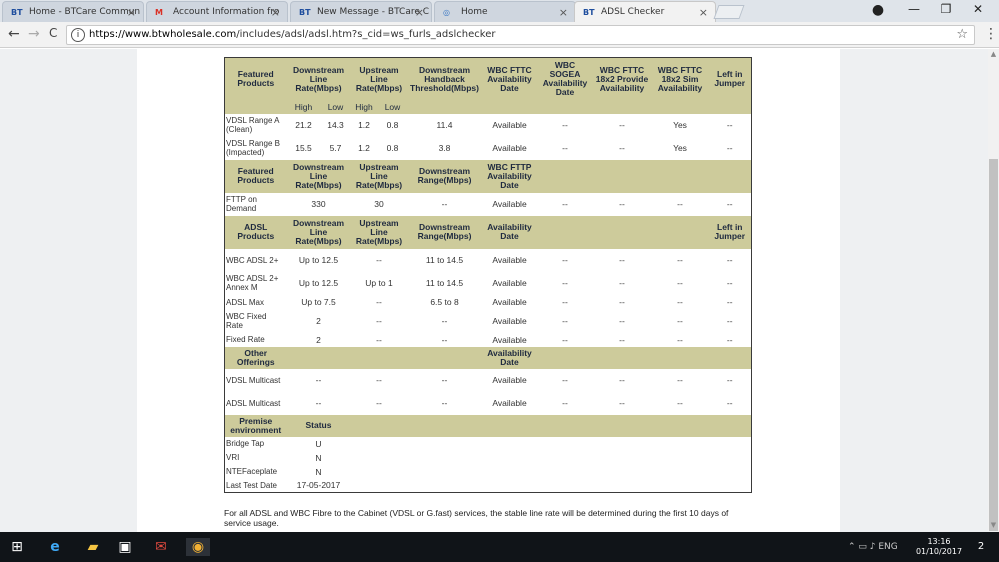 The width and height of the screenshot is (999, 562). I want to click on reload-icon: C, so click(53, 33).